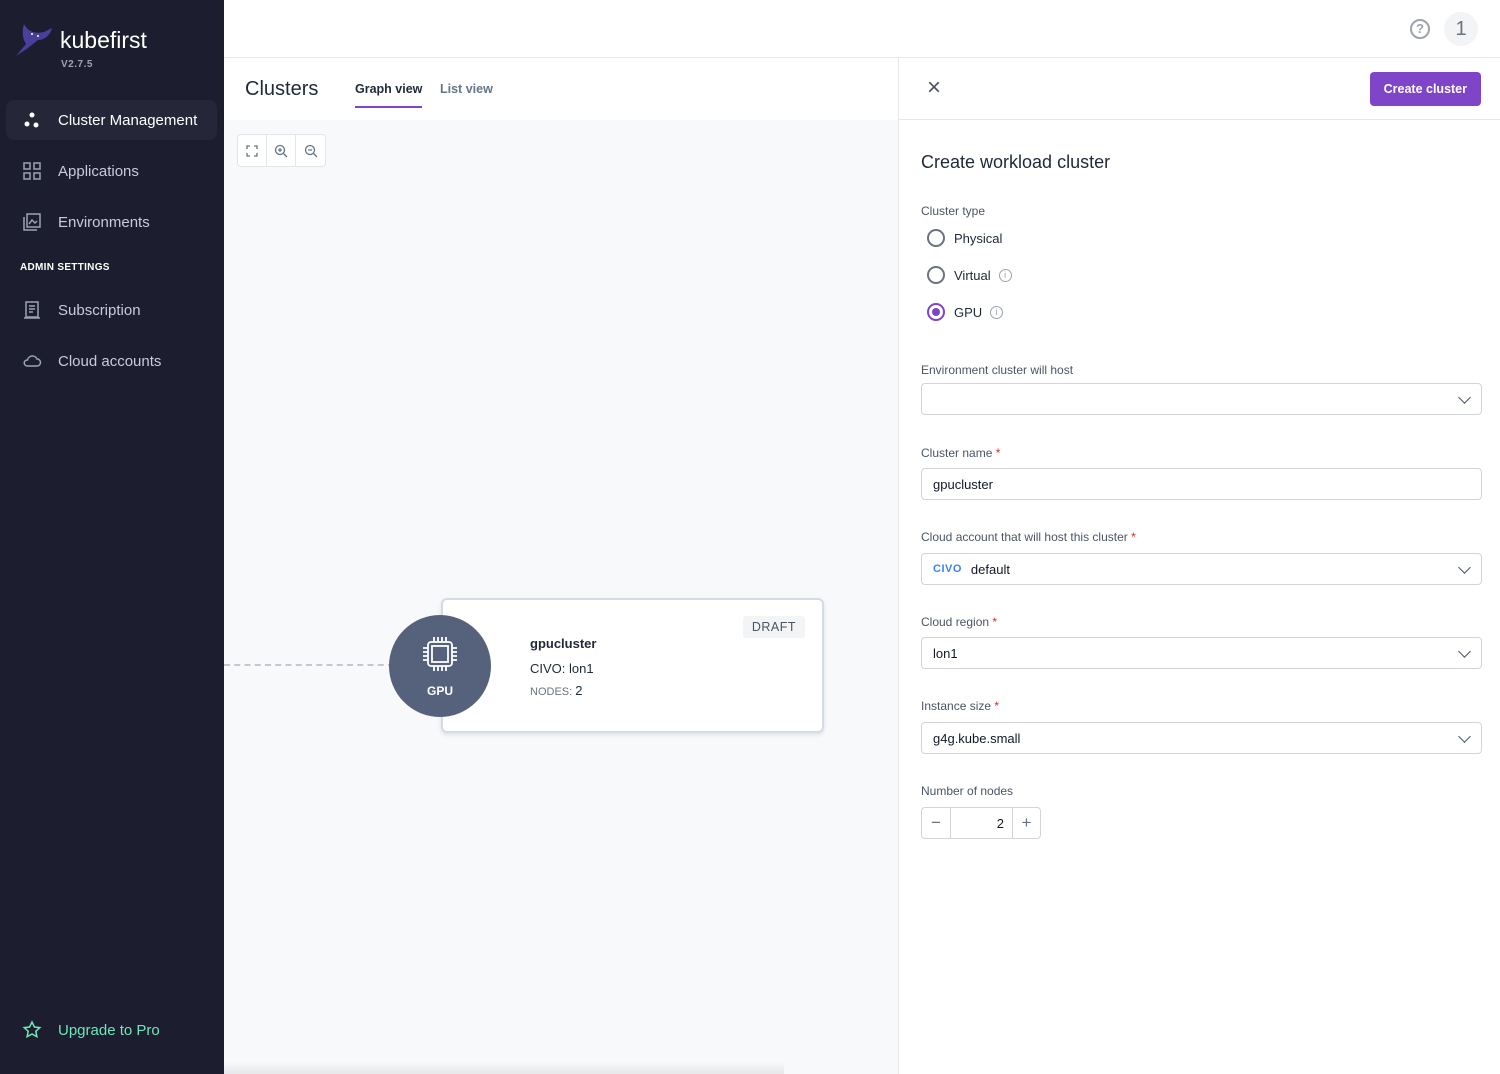  I want to click on cloud-region-select: lon1, so click(1201, 653).